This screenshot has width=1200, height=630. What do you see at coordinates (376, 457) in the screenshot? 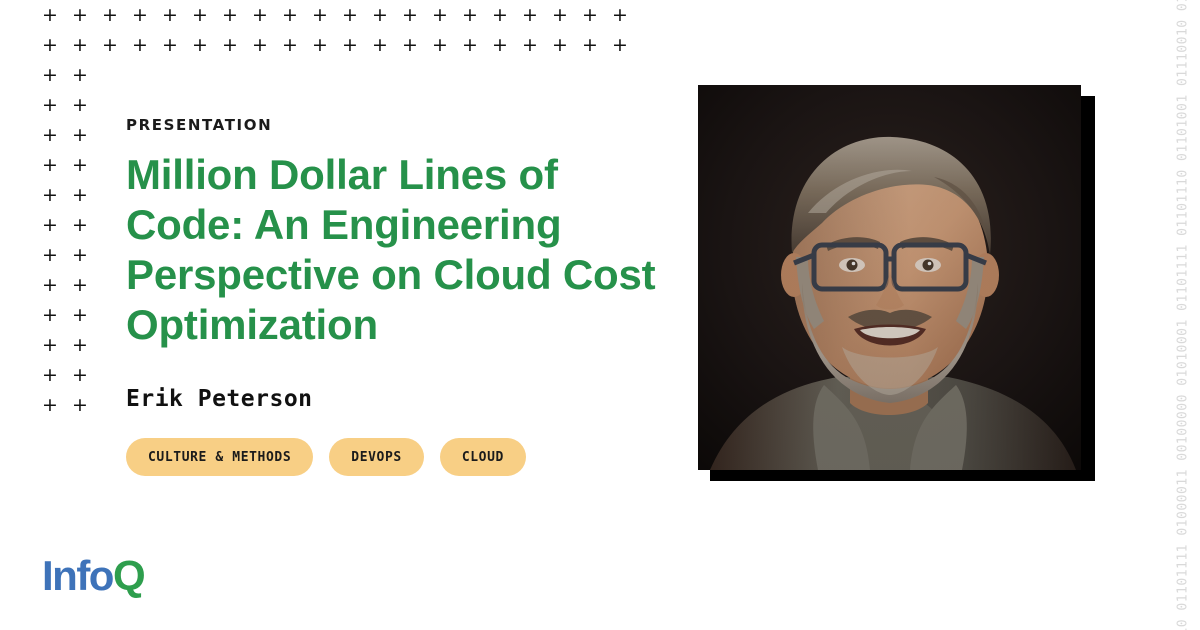
I see `topic-tag: DEVOPS` at bounding box center [376, 457].